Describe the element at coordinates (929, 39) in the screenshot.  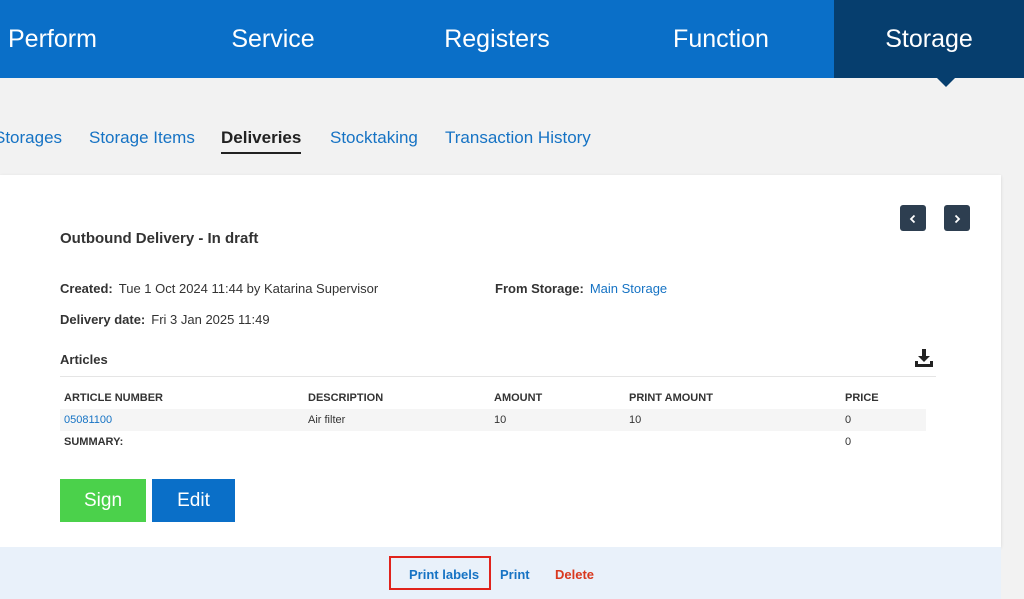
I see `nav-item-storage: Storage` at that location.